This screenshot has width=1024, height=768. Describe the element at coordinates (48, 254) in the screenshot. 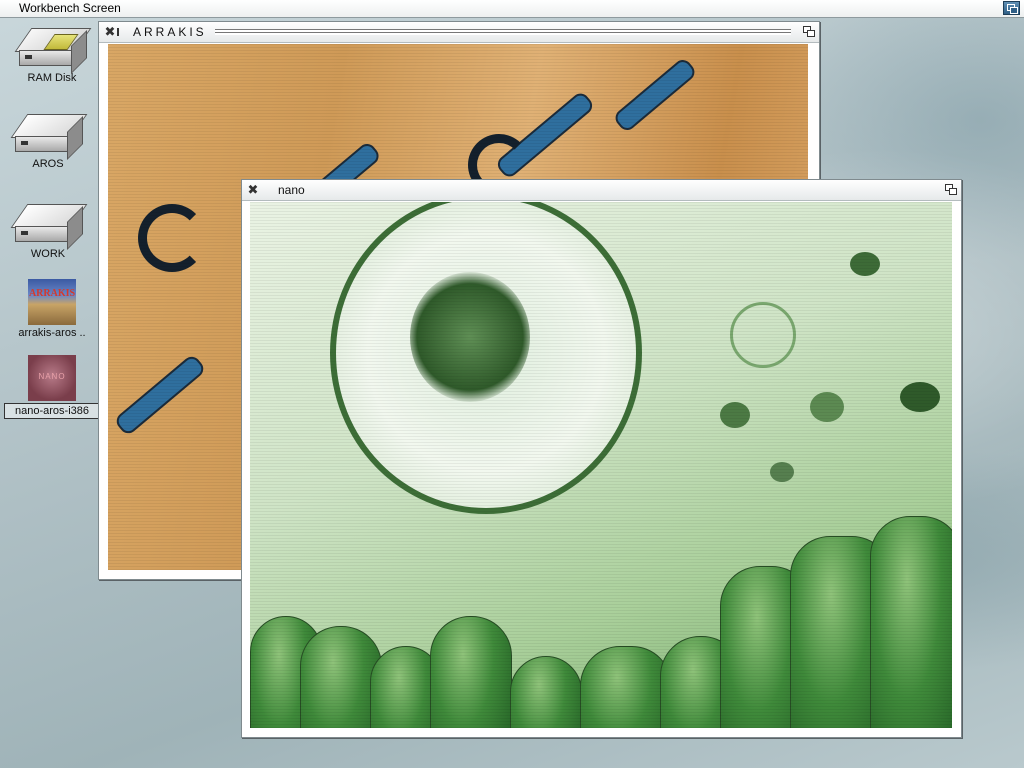

I see `desktop-icon-label: WORK` at that location.